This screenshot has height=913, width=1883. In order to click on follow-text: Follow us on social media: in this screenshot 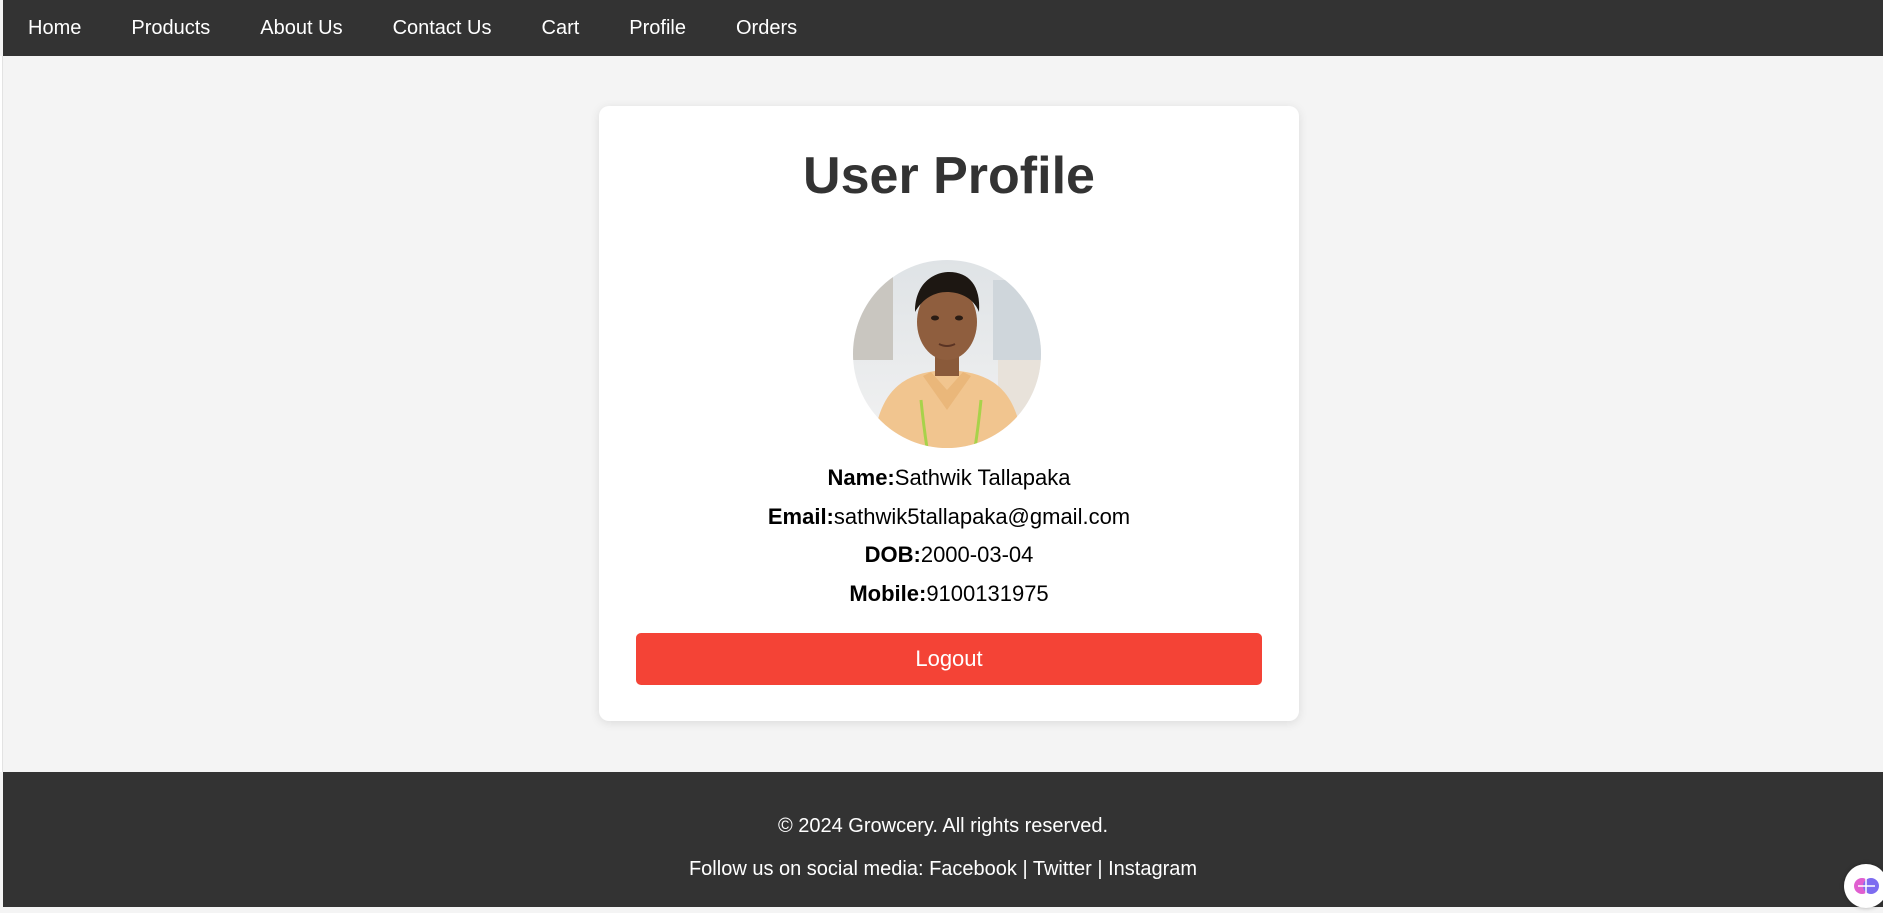, I will do `click(809, 869)`.